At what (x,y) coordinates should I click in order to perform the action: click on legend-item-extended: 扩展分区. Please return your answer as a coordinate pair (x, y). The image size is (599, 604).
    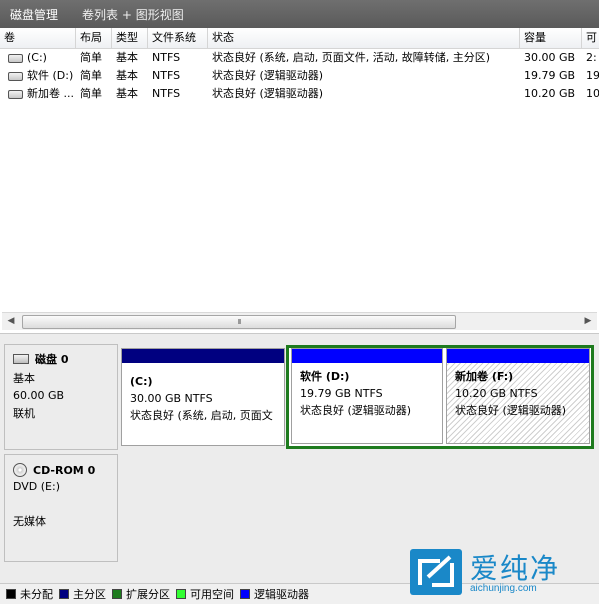
    Looking at the image, I should click on (141, 594).